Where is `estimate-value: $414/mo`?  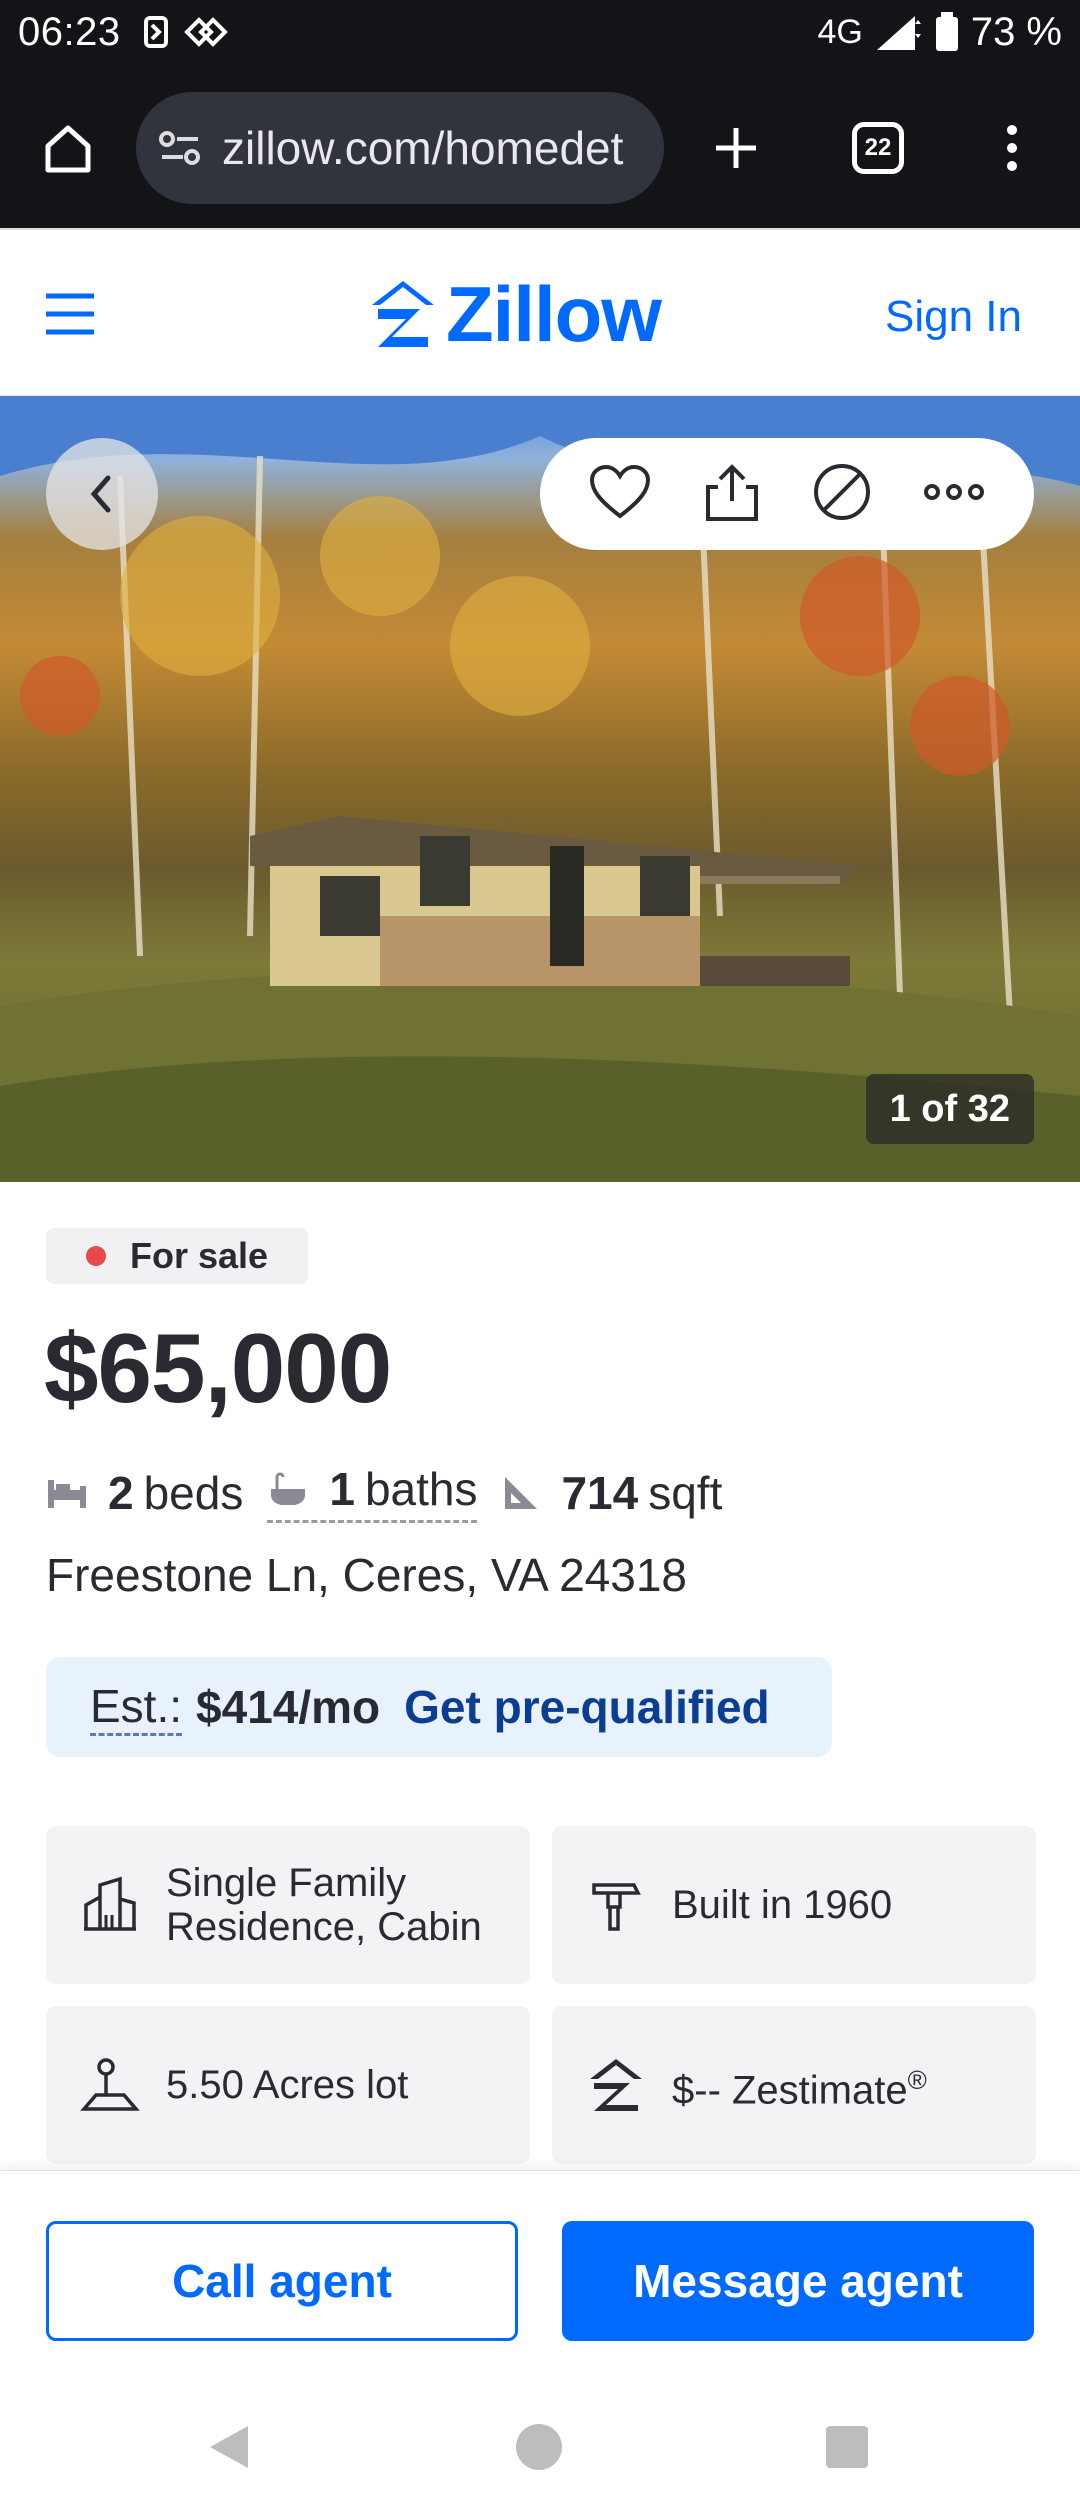 estimate-value: $414/mo is located at coordinates (288, 1707).